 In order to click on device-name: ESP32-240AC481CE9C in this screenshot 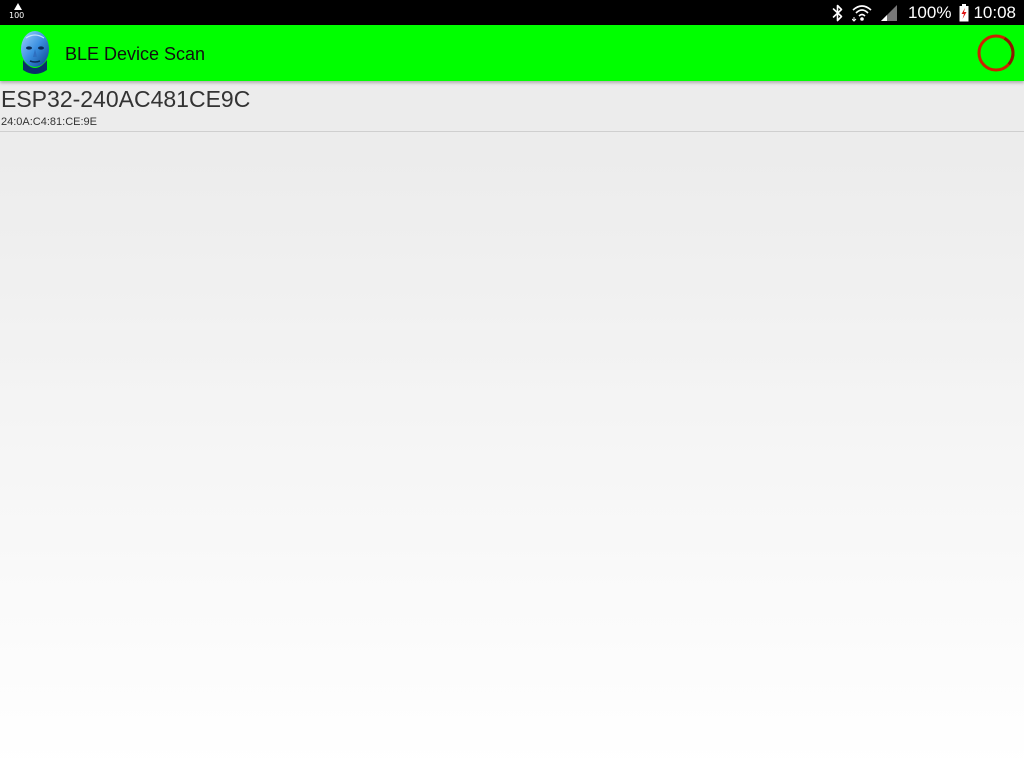, I will do `click(126, 99)`.